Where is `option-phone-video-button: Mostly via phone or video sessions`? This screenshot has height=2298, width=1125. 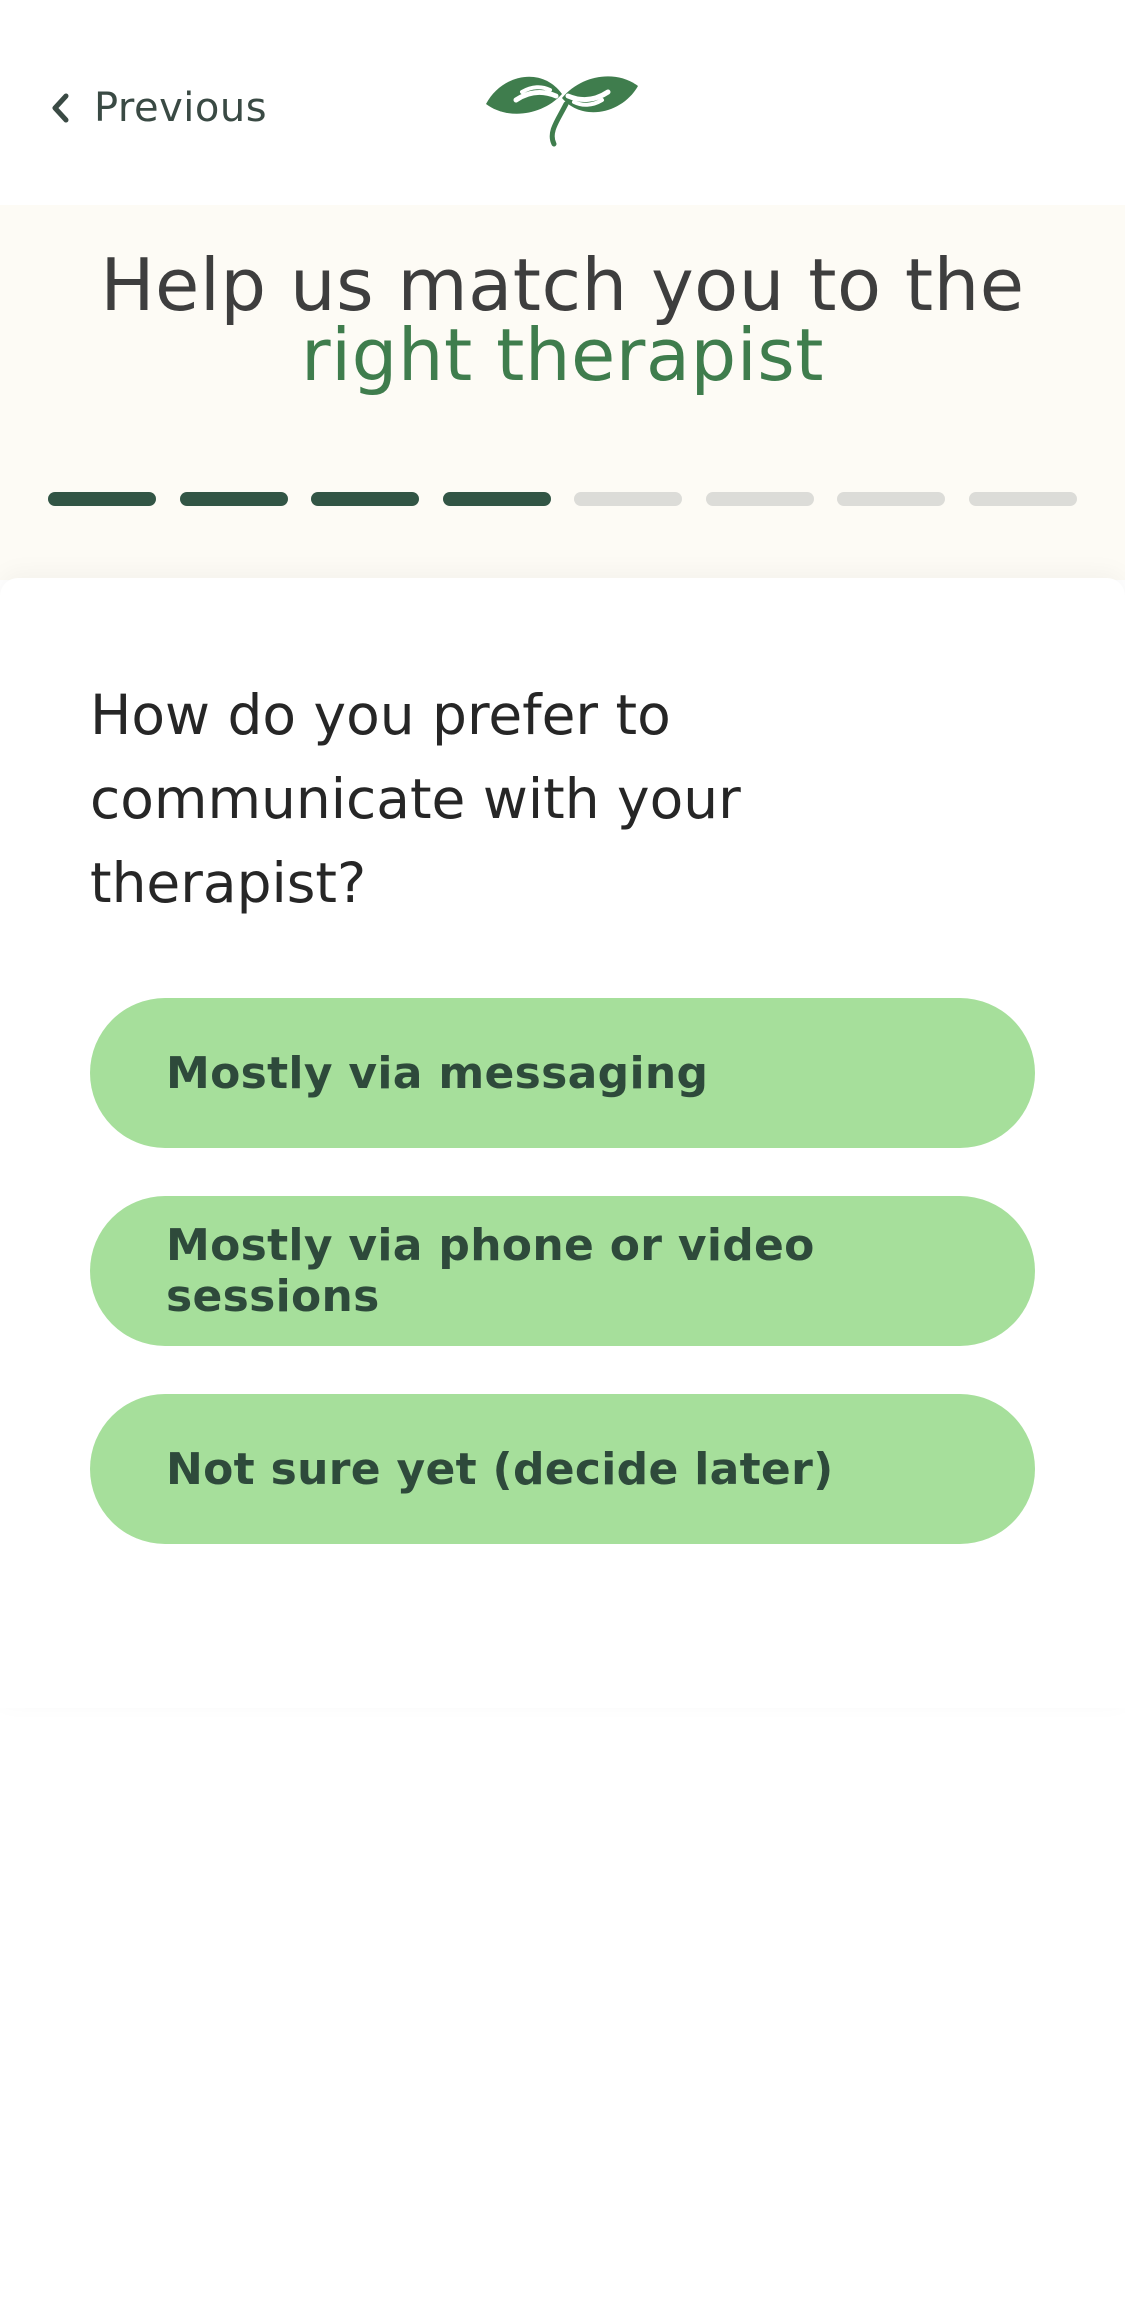 option-phone-video-button: Mostly via phone or video sessions is located at coordinates (562, 1271).